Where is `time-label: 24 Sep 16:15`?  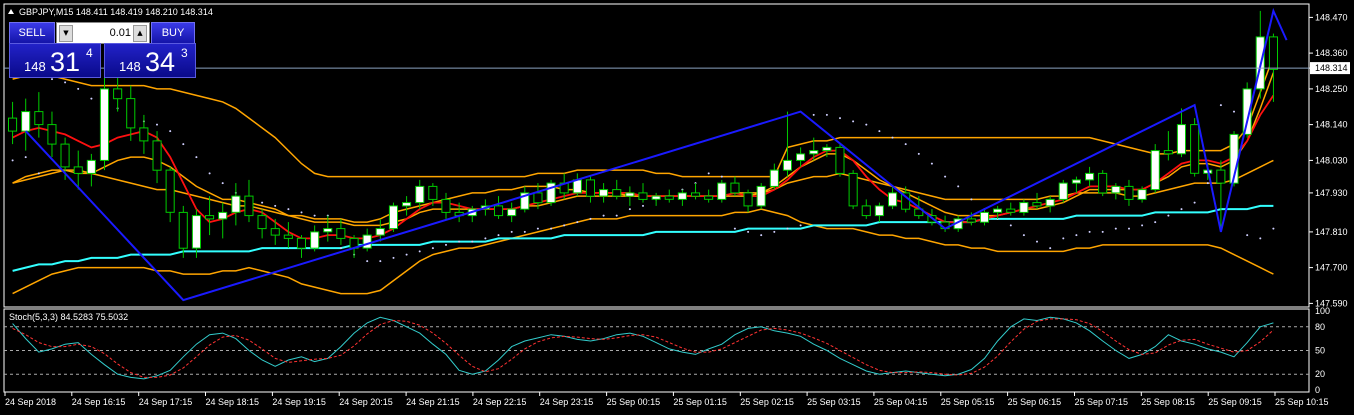
time-label: 24 Sep 16:15 is located at coordinates (99, 402).